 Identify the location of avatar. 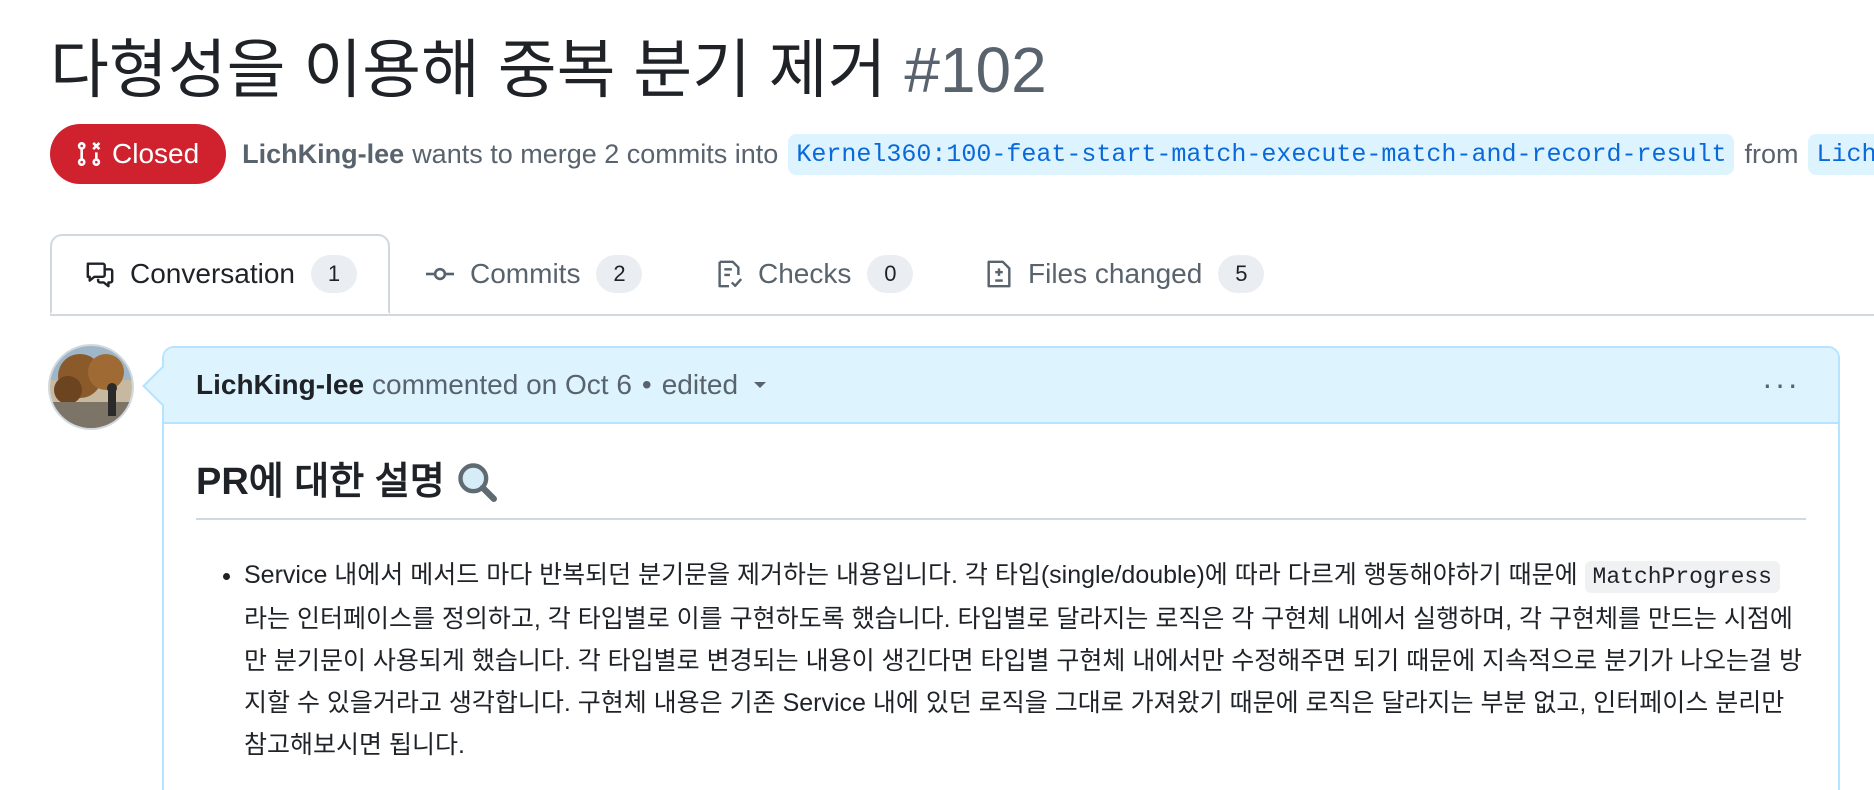
(91, 387).